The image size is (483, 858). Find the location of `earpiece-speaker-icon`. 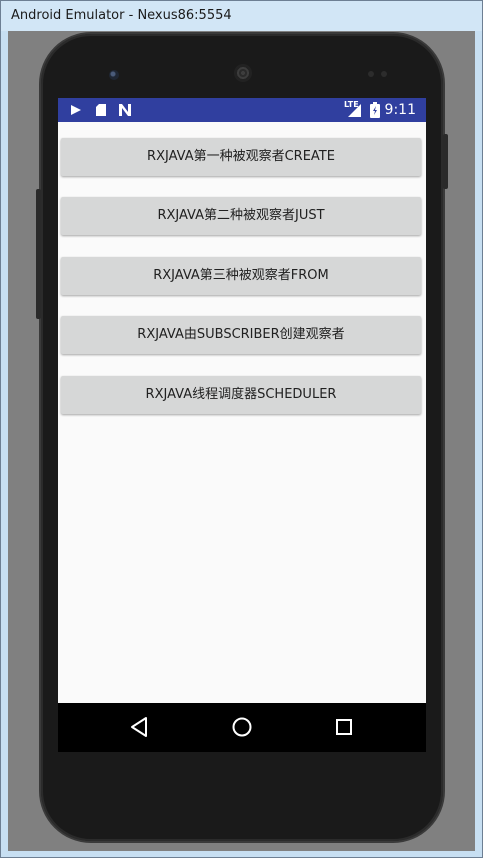

earpiece-speaker-icon is located at coordinates (243, 73).